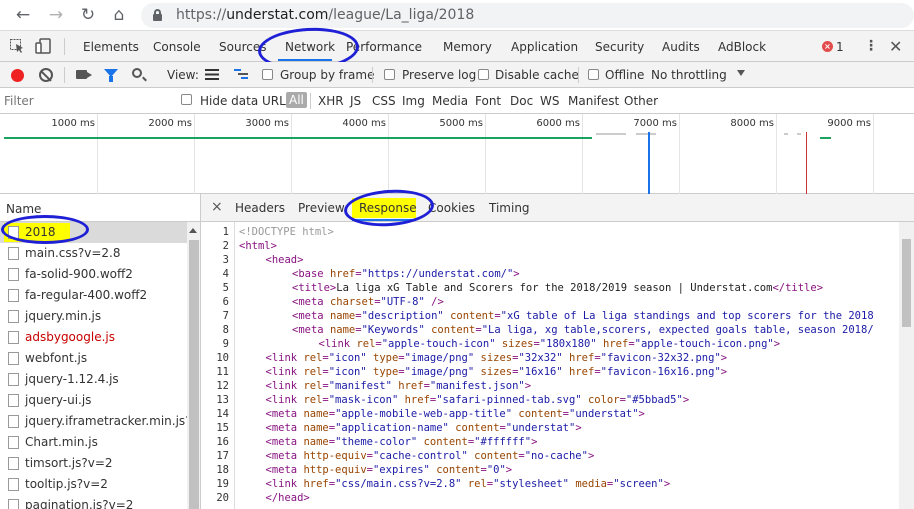  Describe the element at coordinates (225, 316) in the screenshot. I see `line-number: 7` at that location.